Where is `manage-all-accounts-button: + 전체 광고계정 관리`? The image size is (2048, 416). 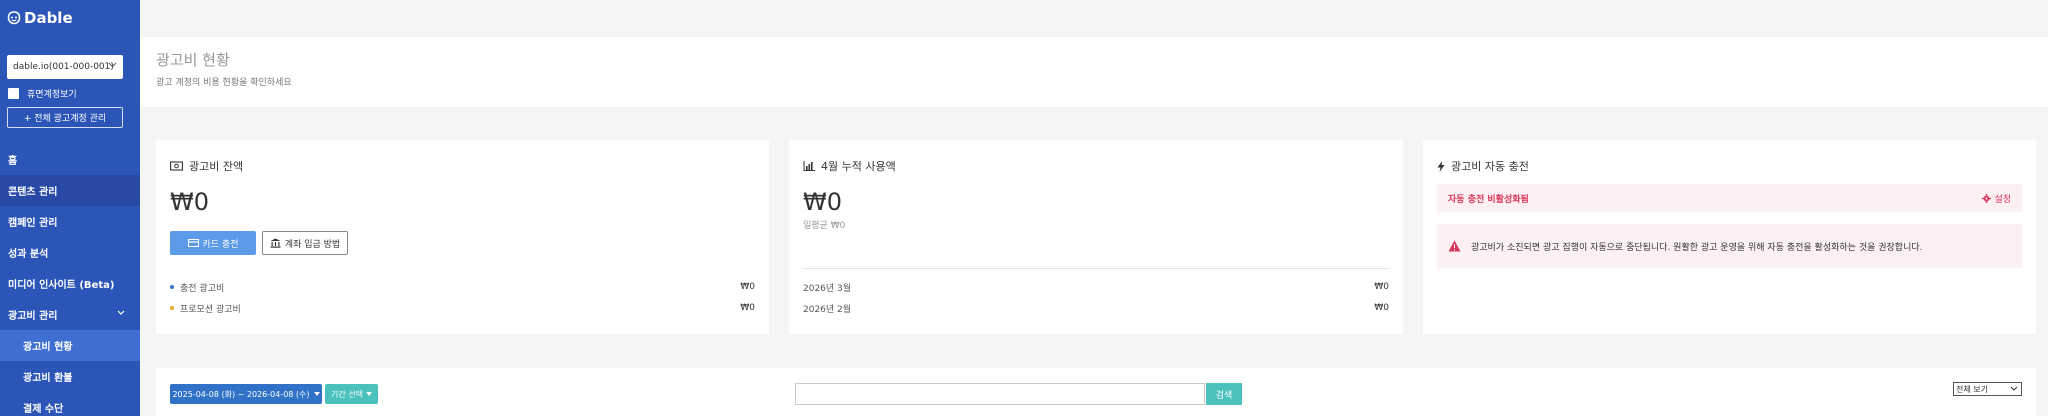
manage-all-accounts-button: + 전체 광고계정 관리 is located at coordinates (65, 117).